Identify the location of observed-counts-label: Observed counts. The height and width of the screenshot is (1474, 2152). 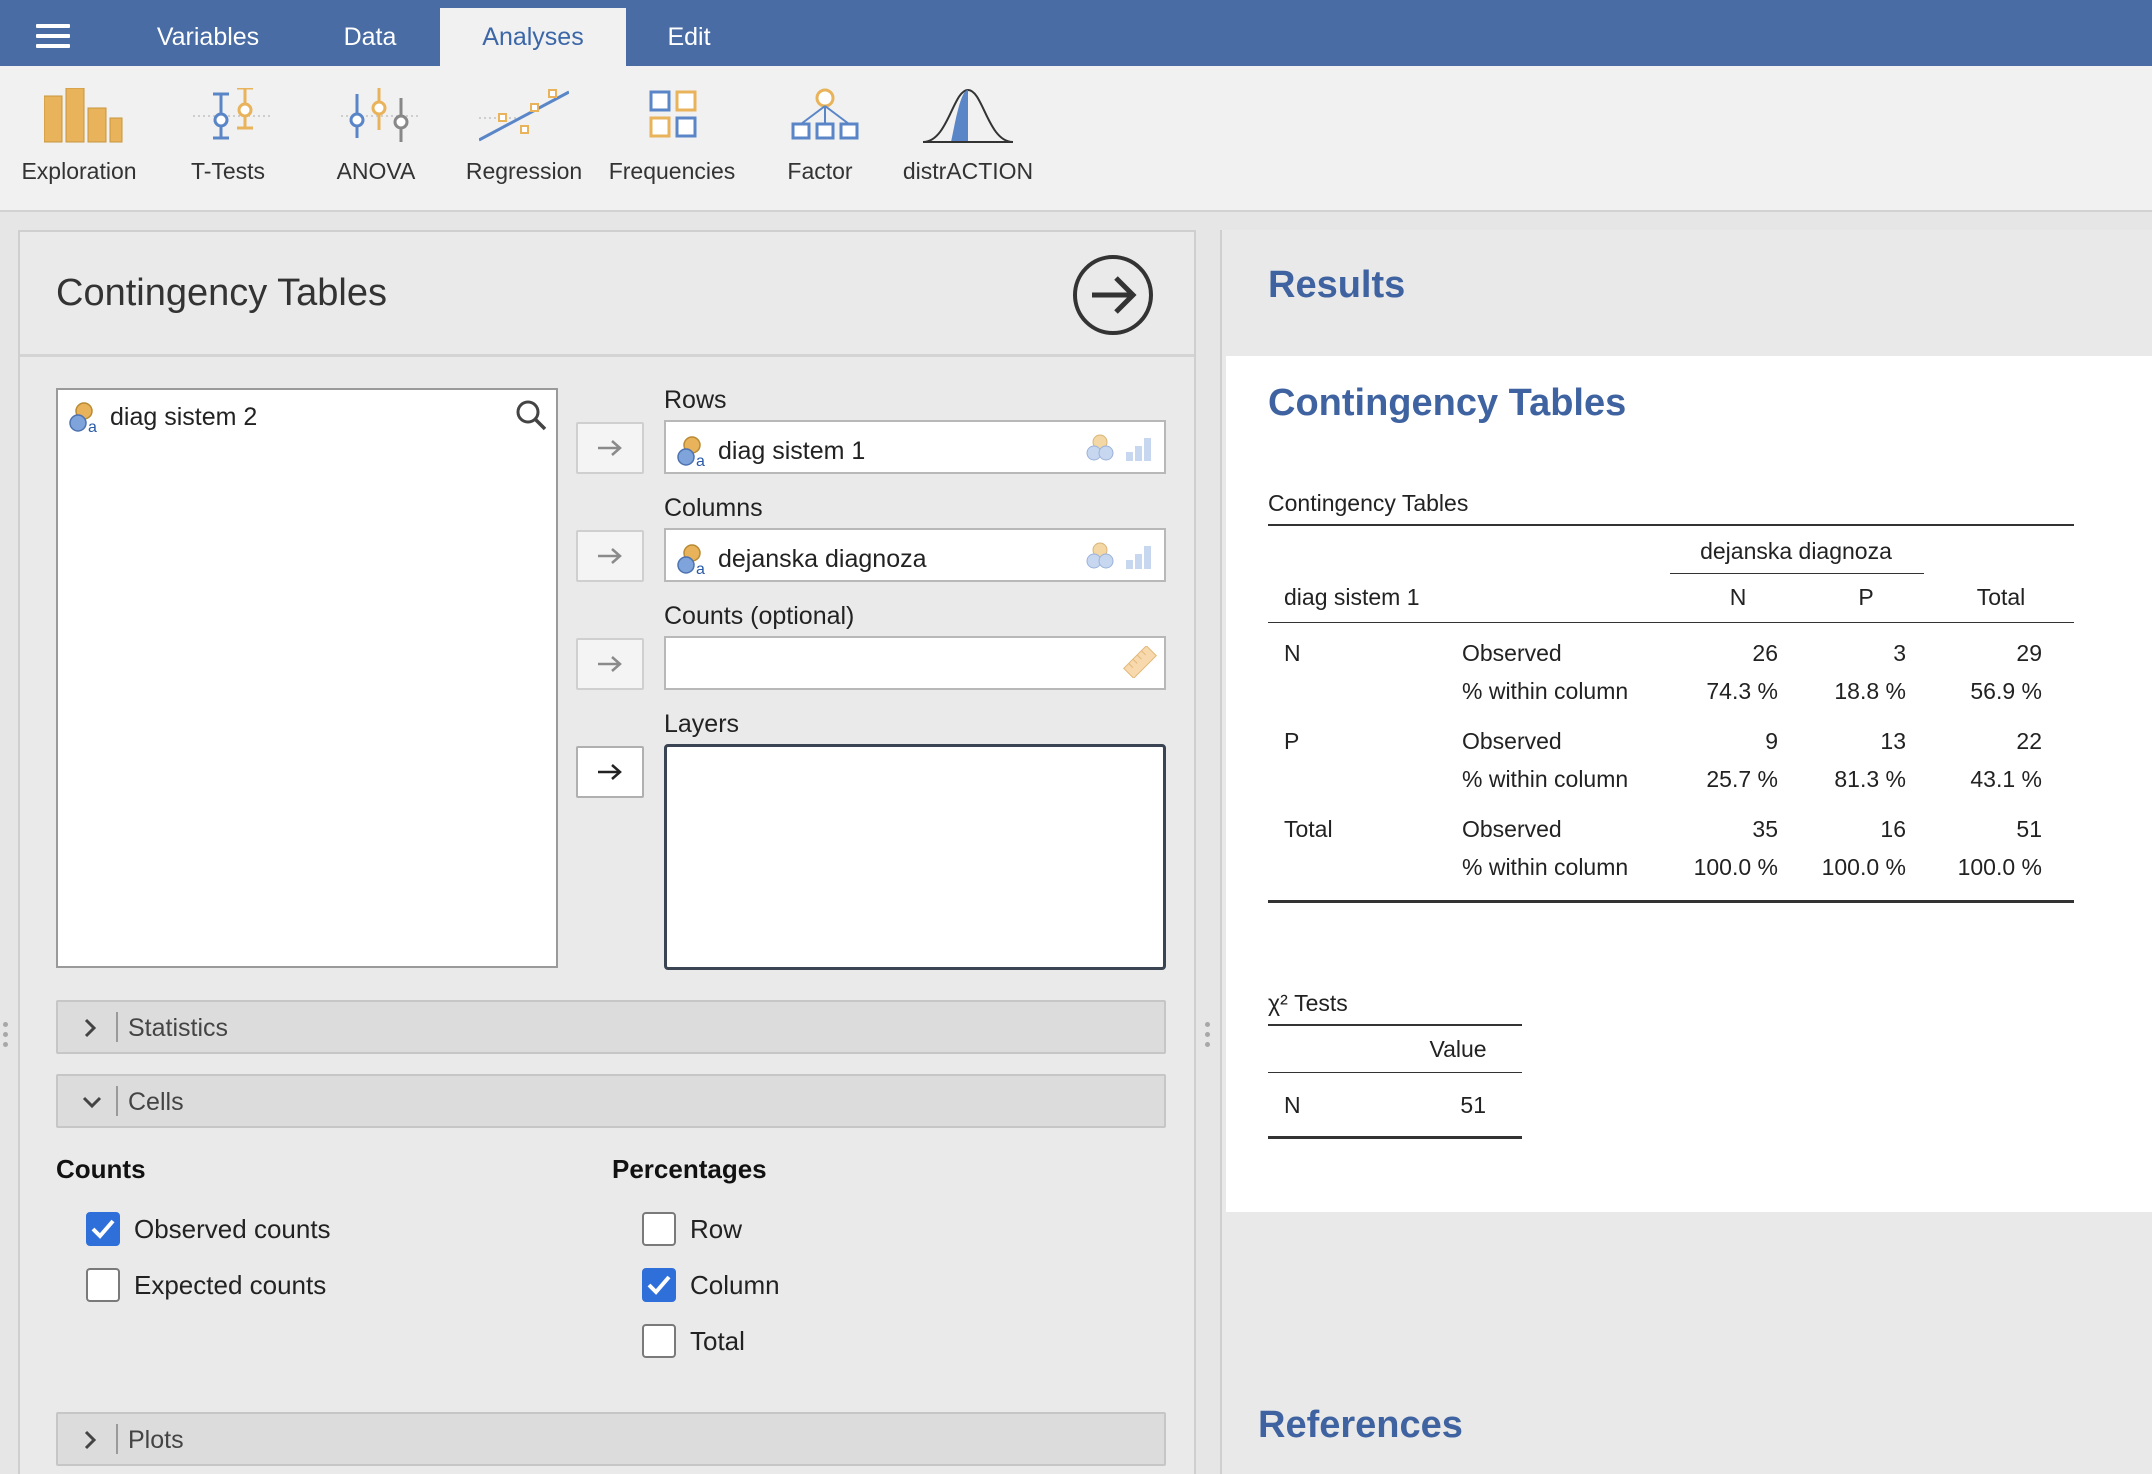
(232, 1228).